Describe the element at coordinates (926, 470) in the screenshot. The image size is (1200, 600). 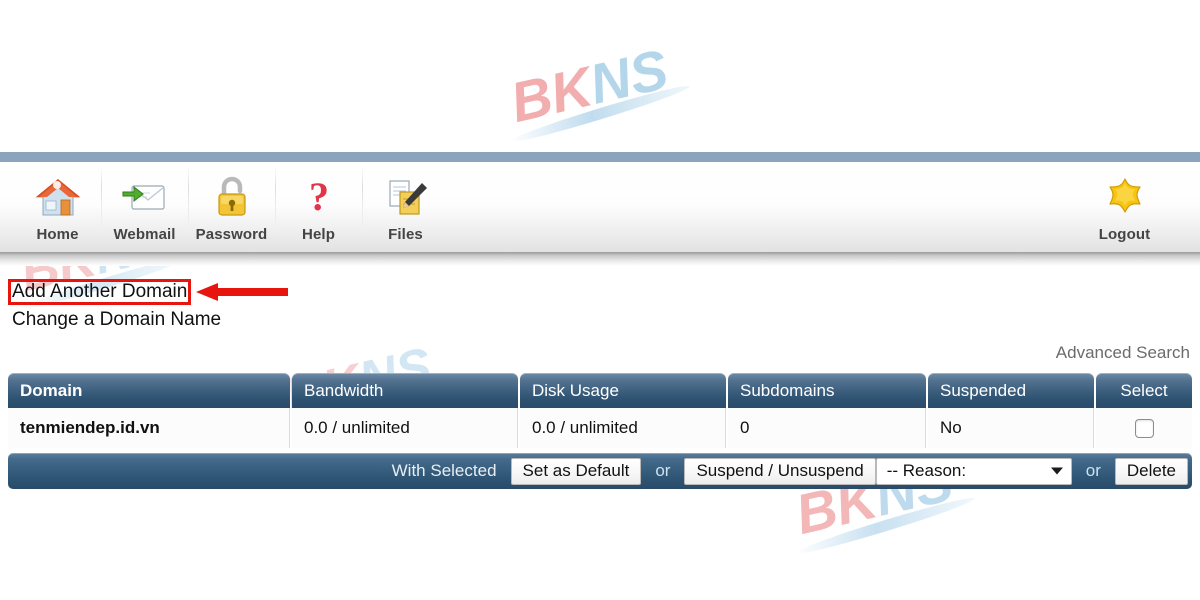
I see `reason-select-value: -- Reason:` at that location.